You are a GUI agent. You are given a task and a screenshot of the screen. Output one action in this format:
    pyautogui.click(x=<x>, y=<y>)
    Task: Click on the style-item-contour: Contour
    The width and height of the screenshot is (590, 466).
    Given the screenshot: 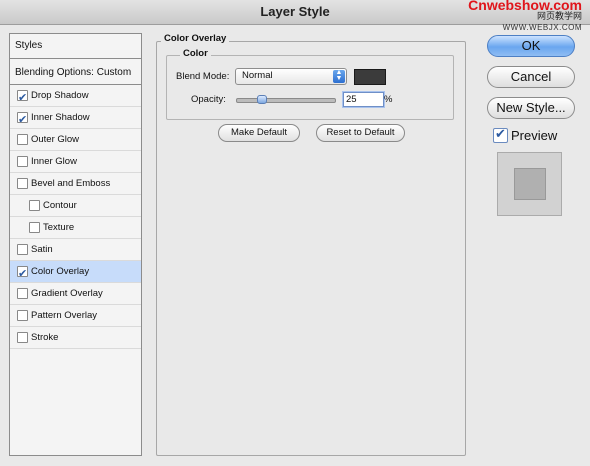 What is the action you would take?
    pyautogui.click(x=75, y=206)
    